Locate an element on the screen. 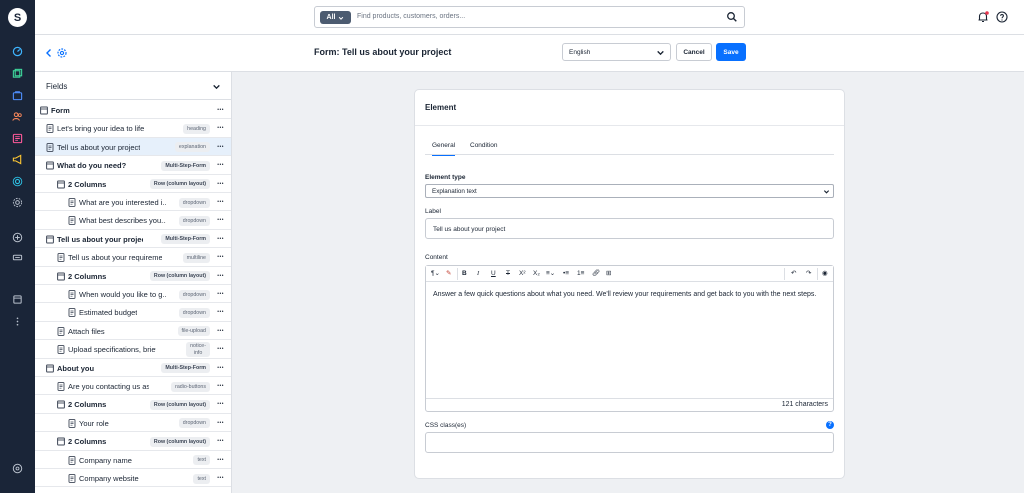  search-icon is located at coordinates (732, 17).